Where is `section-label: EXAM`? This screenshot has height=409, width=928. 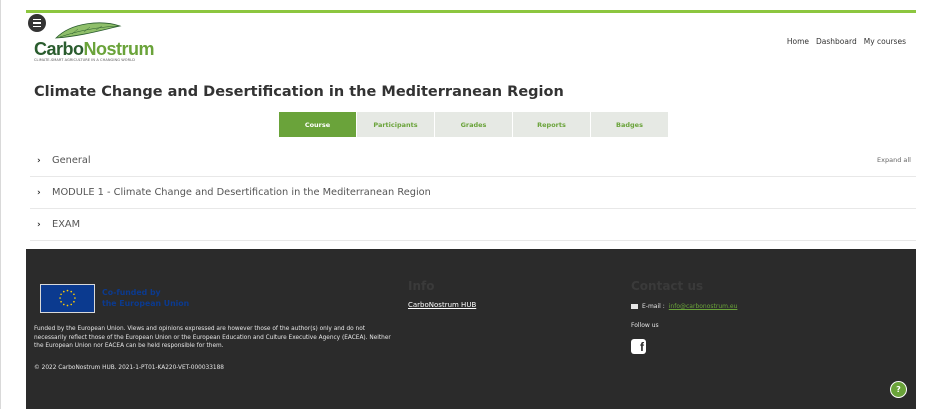
section-label: EXAM is located at coordinates (66, 224).